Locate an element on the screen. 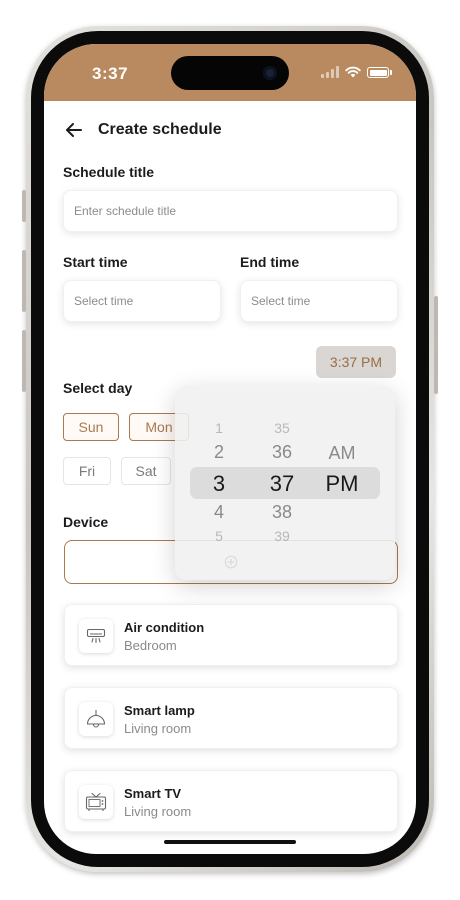  status-bar: 3:37 is located at coordinates (230, 72).